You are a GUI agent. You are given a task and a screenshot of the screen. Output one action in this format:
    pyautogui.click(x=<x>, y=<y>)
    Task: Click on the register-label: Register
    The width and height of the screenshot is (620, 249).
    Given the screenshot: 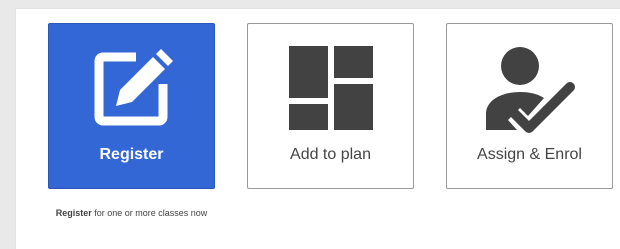 What is the action you would take?
    pyautogui.click(x=131, y=154)
    